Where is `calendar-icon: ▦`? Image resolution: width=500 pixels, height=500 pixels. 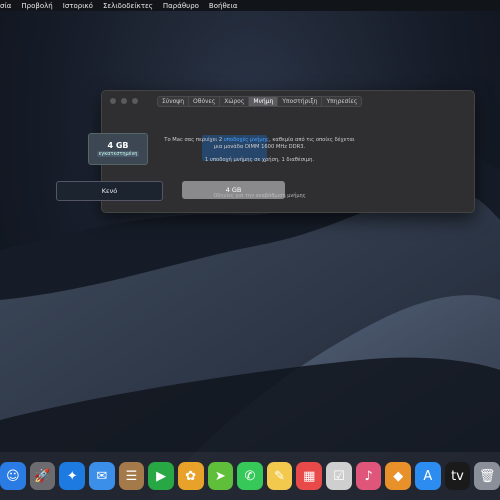 calendar-icon: ▦ is located at coordinates (309, 476).